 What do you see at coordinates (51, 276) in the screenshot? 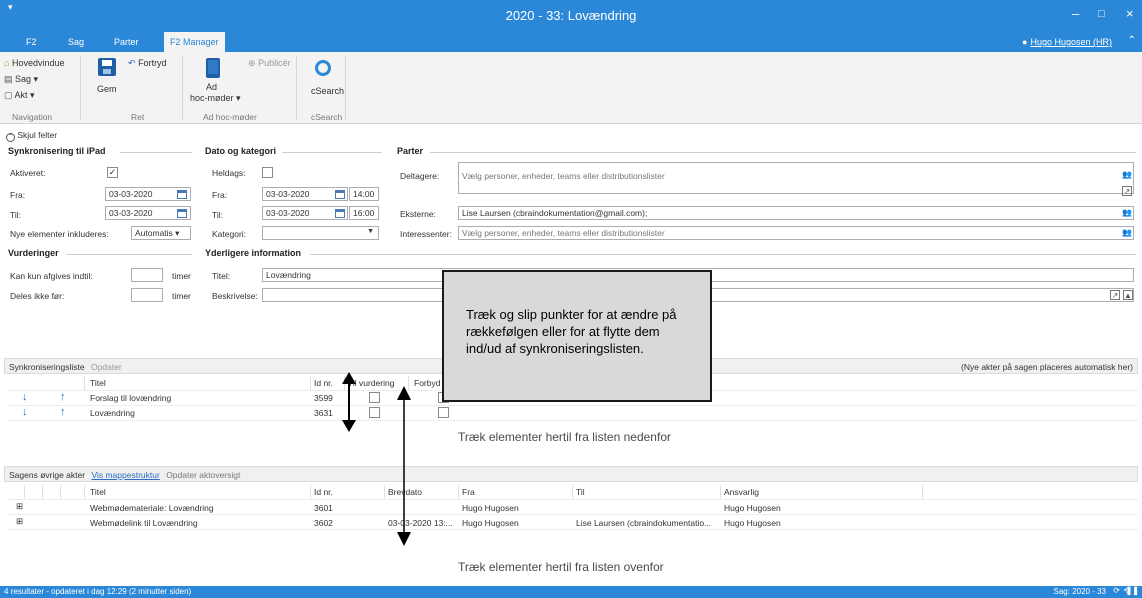
I see `kan-kun-label: Kan kun afgives indtil:` at bounding box center [51, 276].